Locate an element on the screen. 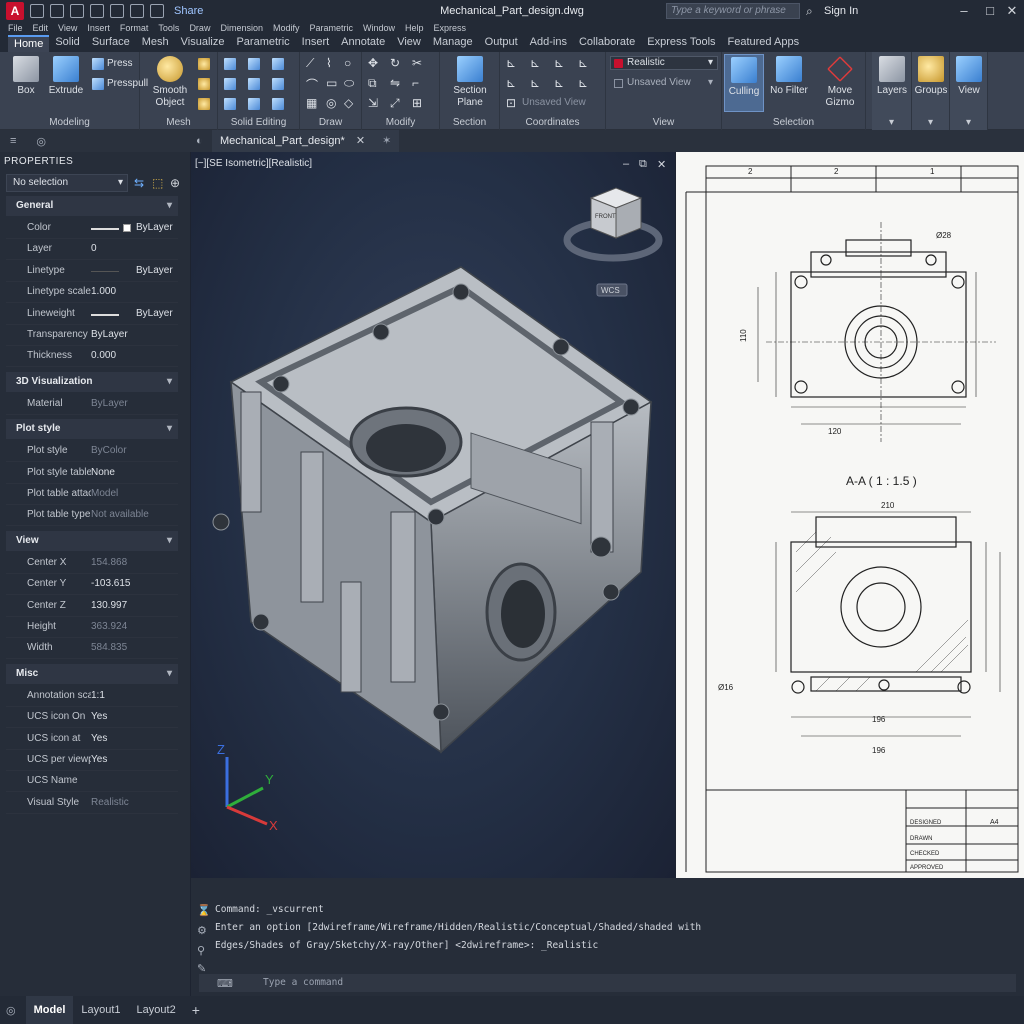 The height and width of the screenshot is (1024, 1024). property-row: Material ByLayer is located at coordinates (92, 404).